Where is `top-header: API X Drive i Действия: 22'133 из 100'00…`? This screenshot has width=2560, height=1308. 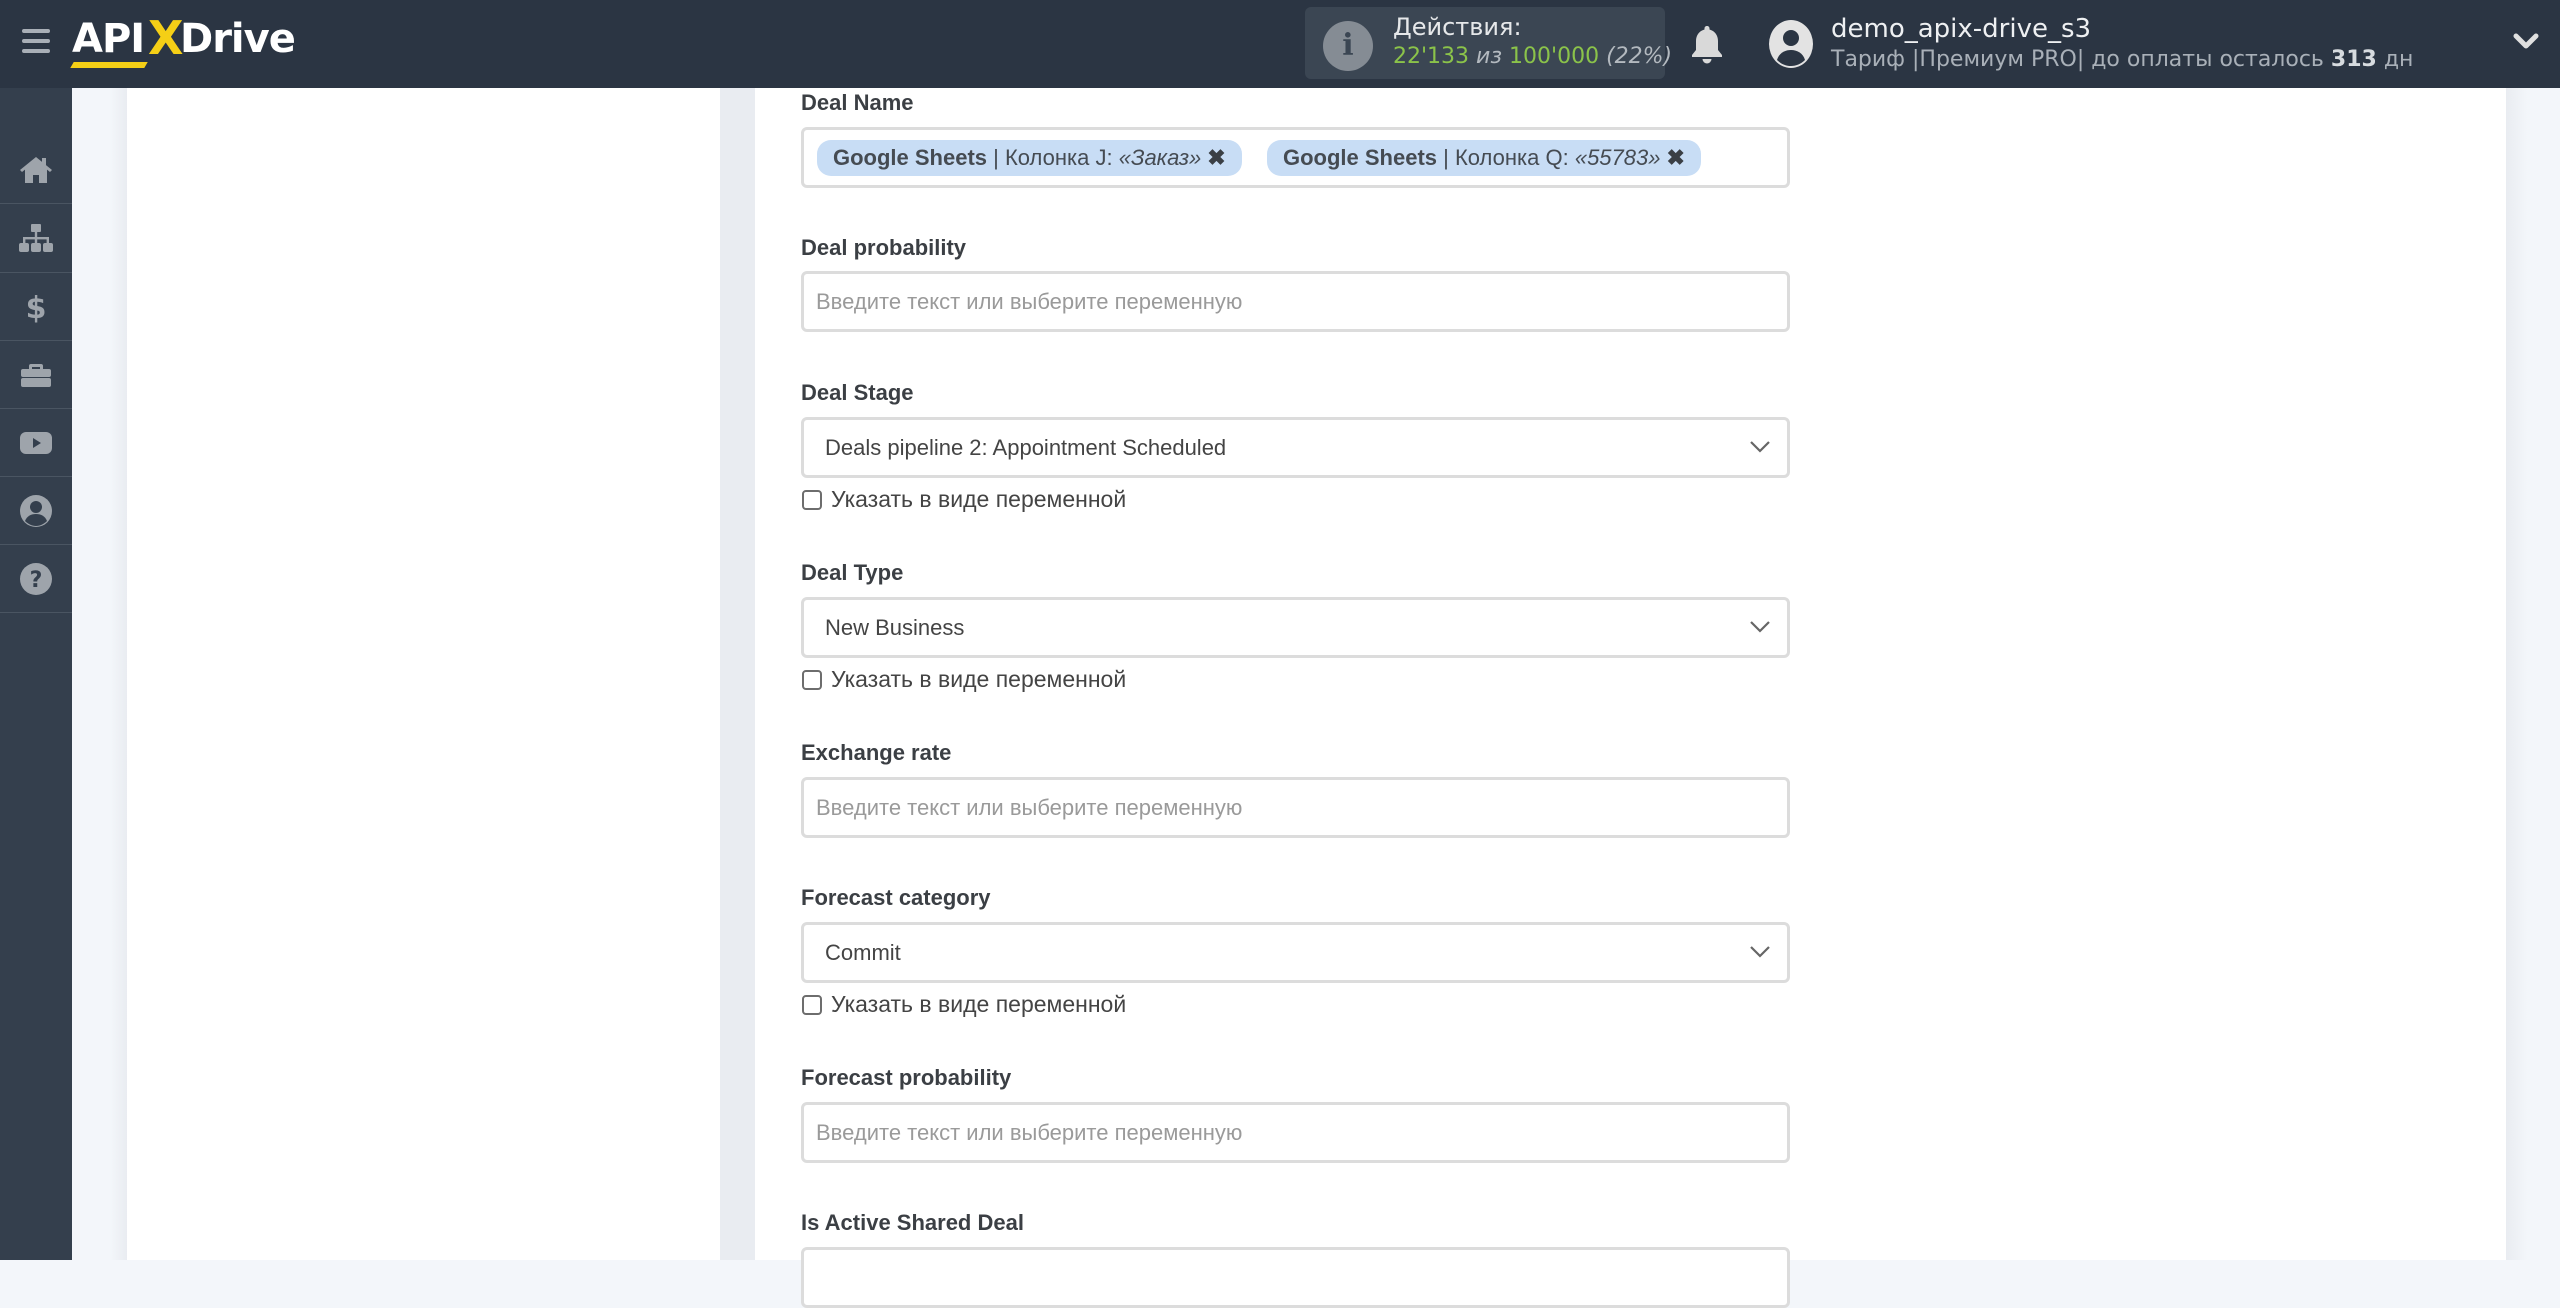
top-header: API X Drive i Действия: 22'133 из 100'00… is located at coordinates (1280, 44).